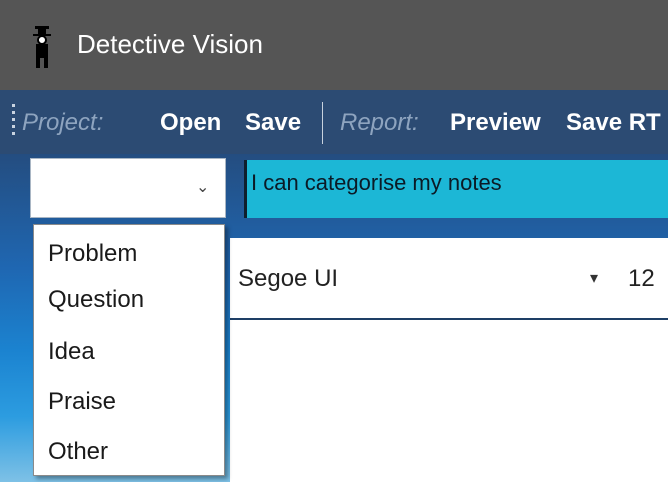 The width and height of the screenshot is (668, 482). What do you see at coordinates (376, 182) in the screenshot?
I see `note-input-text: I can categorise my notes` at bounding box center [376, 182].